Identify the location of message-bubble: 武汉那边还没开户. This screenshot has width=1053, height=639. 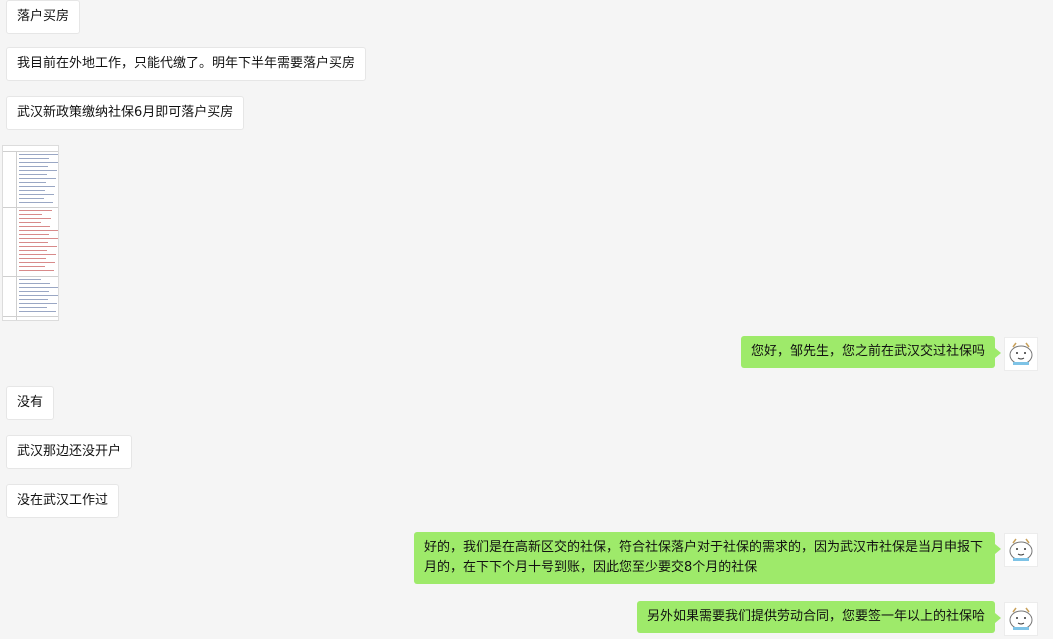
(69, 452).